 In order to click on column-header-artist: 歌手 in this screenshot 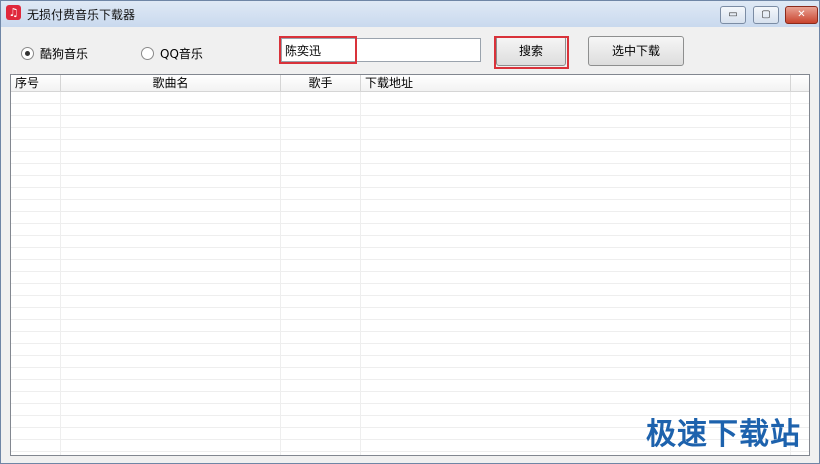, I will do `click(321, 83)`.